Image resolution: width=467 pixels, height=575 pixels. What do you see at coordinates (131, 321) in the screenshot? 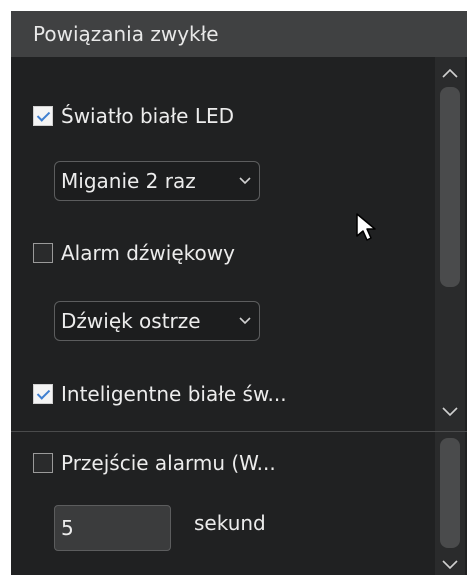
I see `sound-type-value: Dźwięk ostrze` at bounding box center [131, 321].